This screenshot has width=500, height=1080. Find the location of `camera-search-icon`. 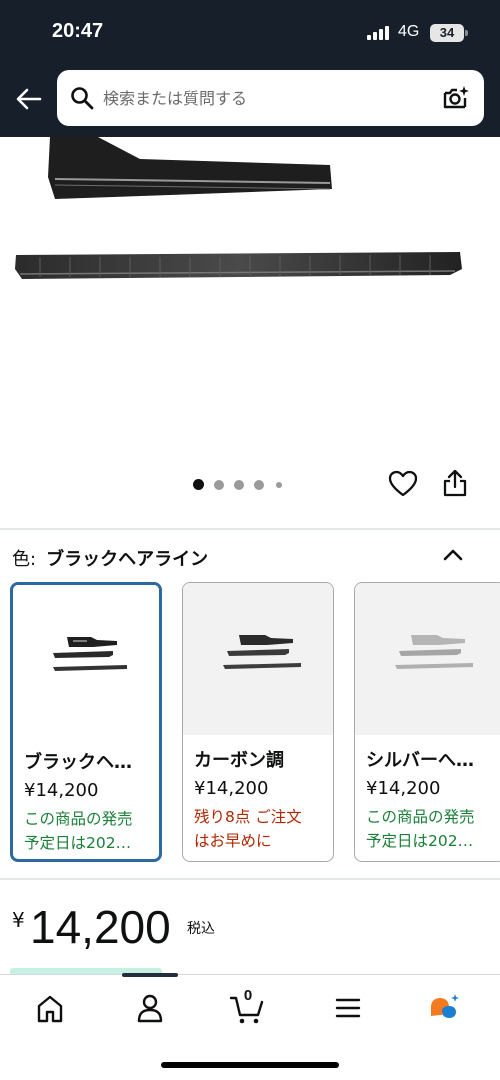

camera-search-icon is located at coordinates (456, 98).